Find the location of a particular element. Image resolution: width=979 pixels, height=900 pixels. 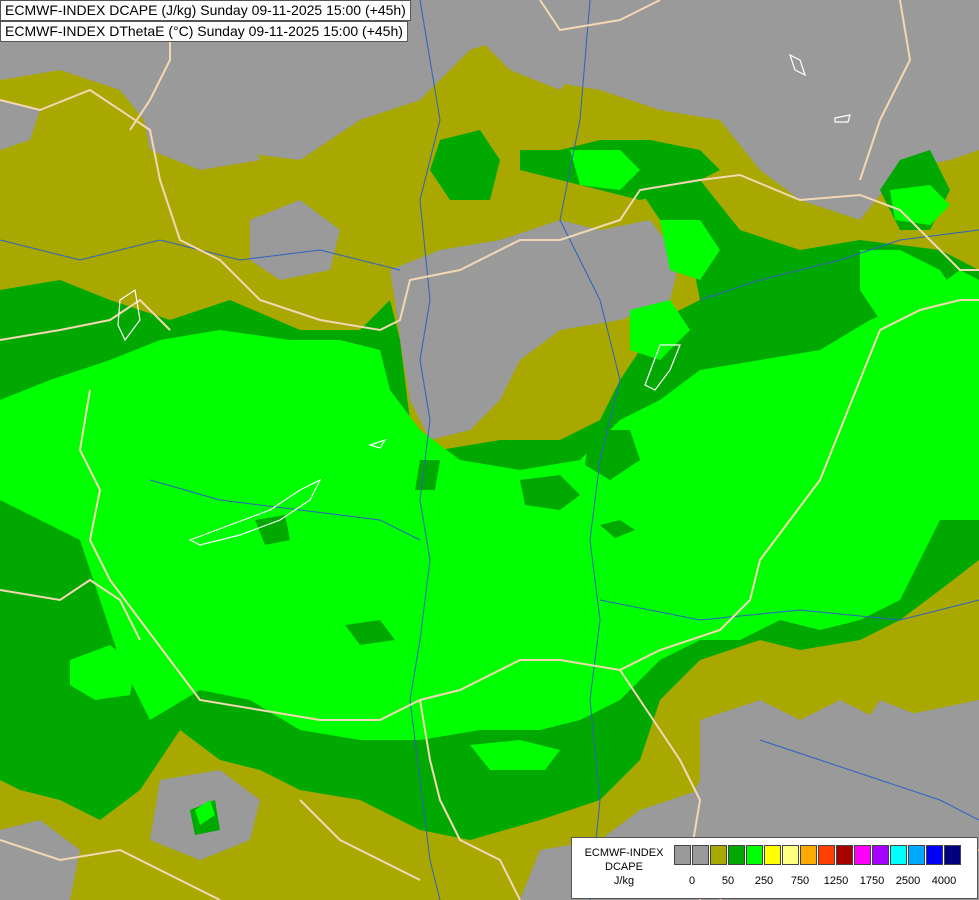

legend-ticks: 0 50 250 750 1250 1750 2500 4000 is located at coordinates (824, 882).